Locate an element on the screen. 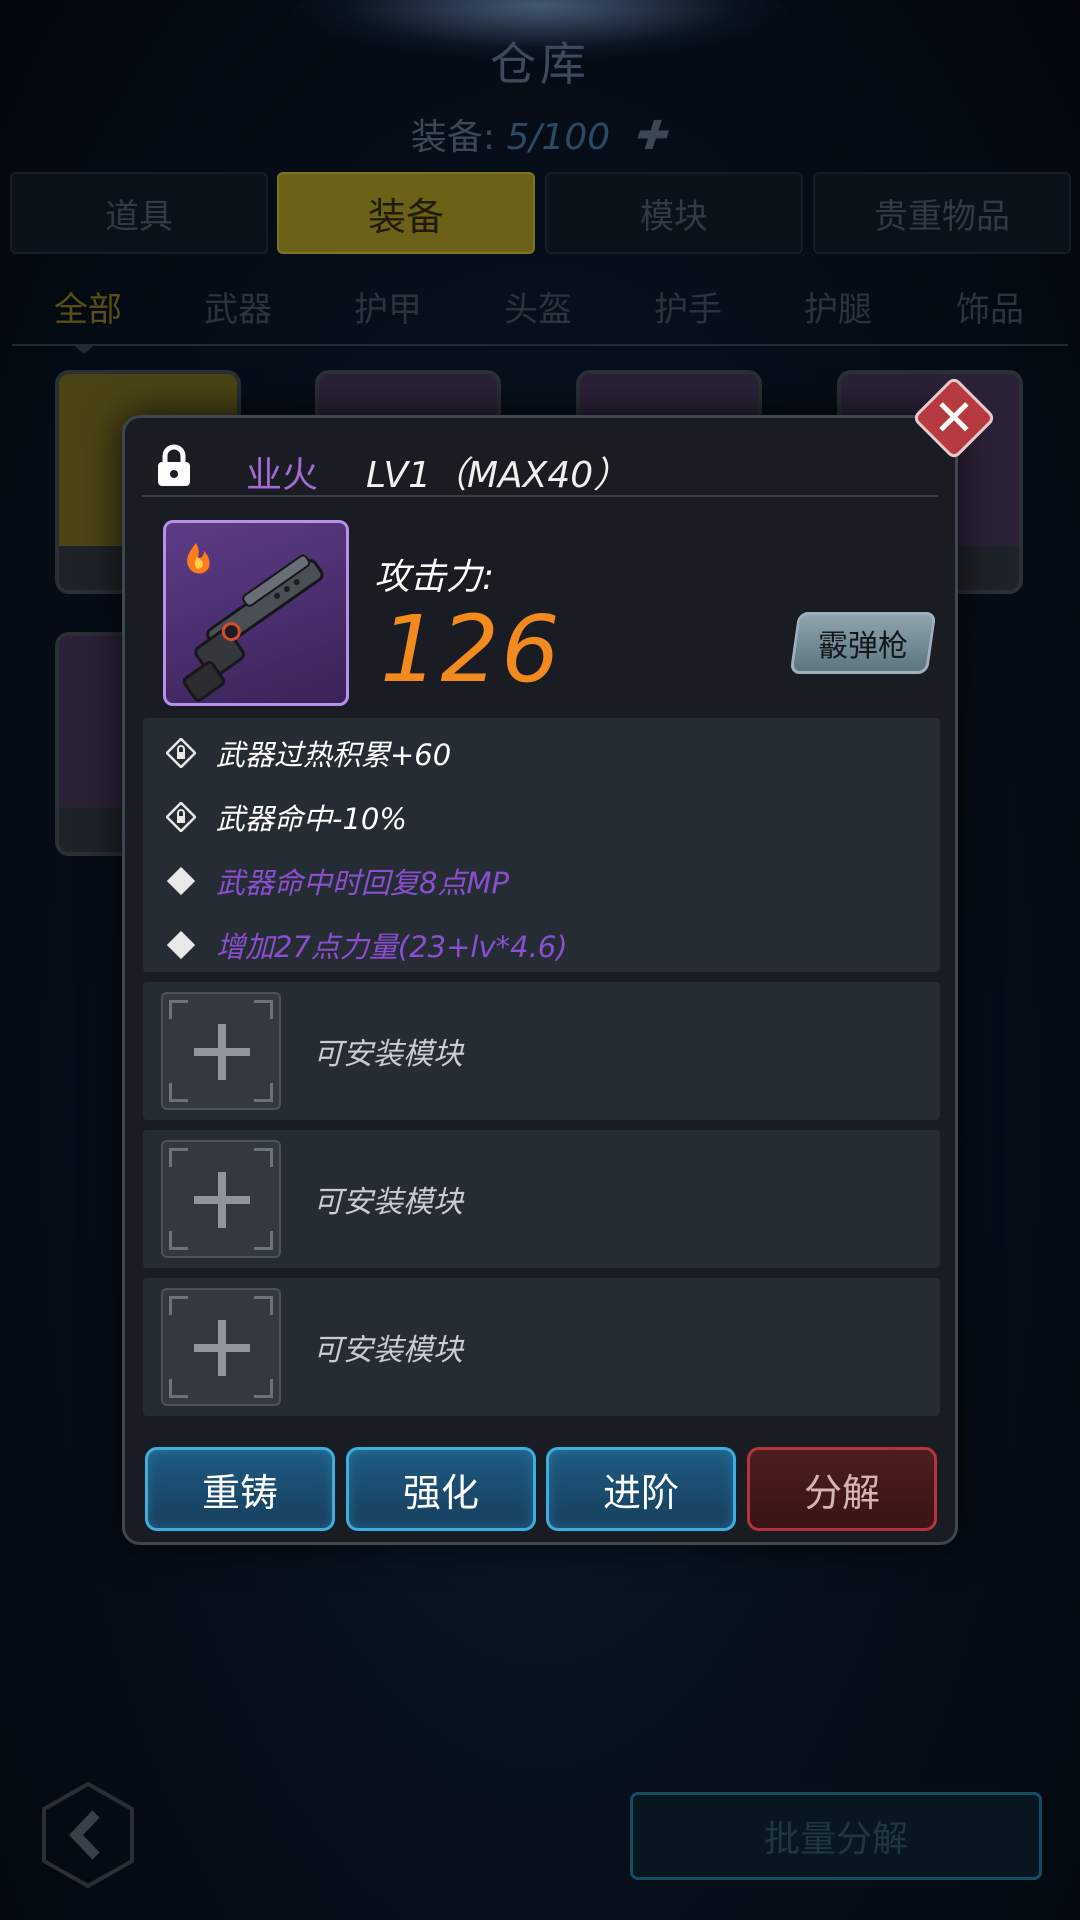  subtab-helmet: 头盔 is located at coordinates (538, 306).